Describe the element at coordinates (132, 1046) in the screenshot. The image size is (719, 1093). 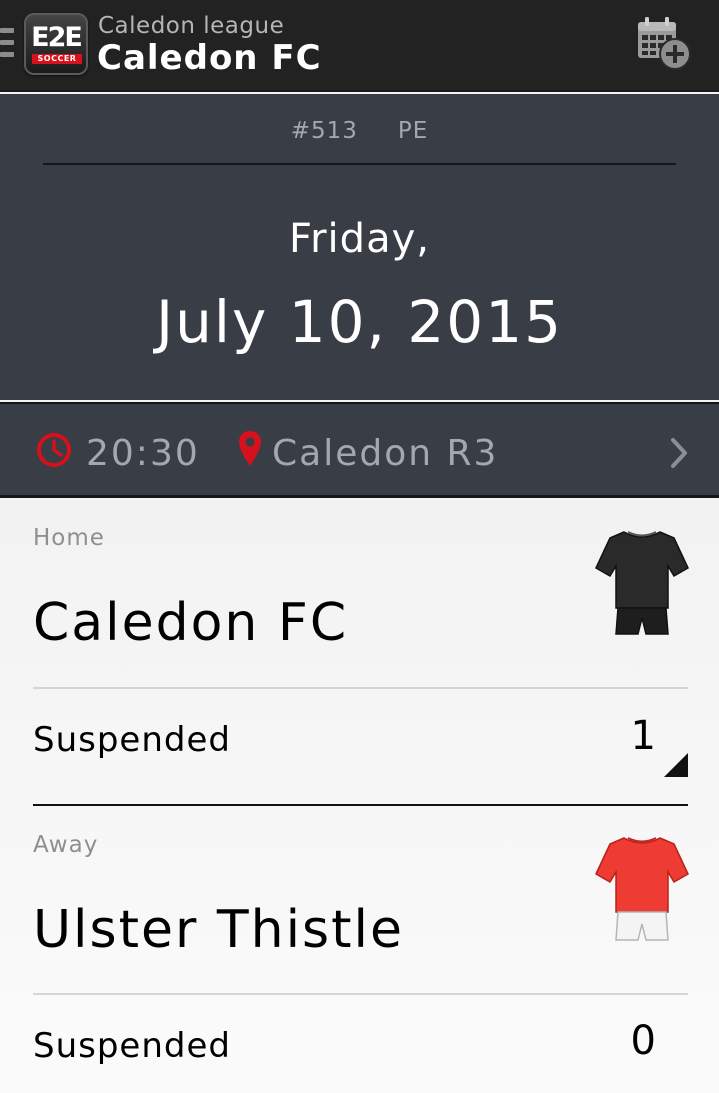
I see `away-suspended-label: Suspended` at that location.